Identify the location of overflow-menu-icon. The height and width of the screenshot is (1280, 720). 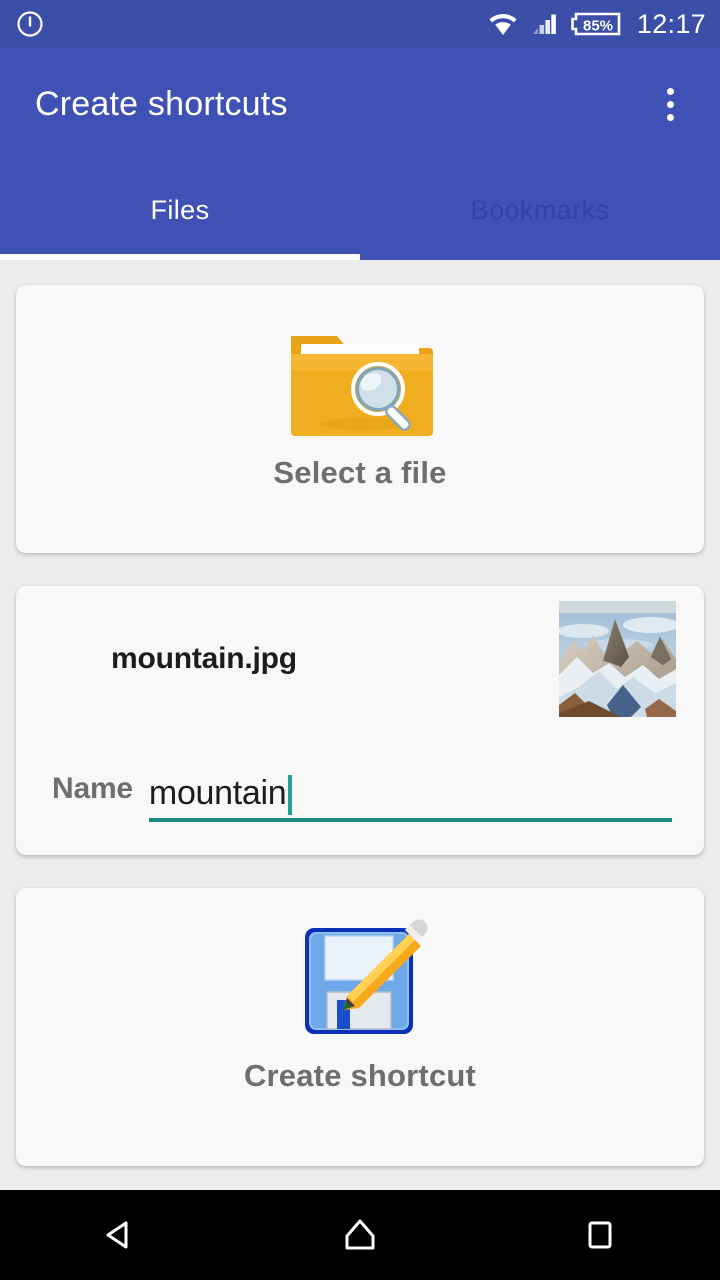
(670, 104).